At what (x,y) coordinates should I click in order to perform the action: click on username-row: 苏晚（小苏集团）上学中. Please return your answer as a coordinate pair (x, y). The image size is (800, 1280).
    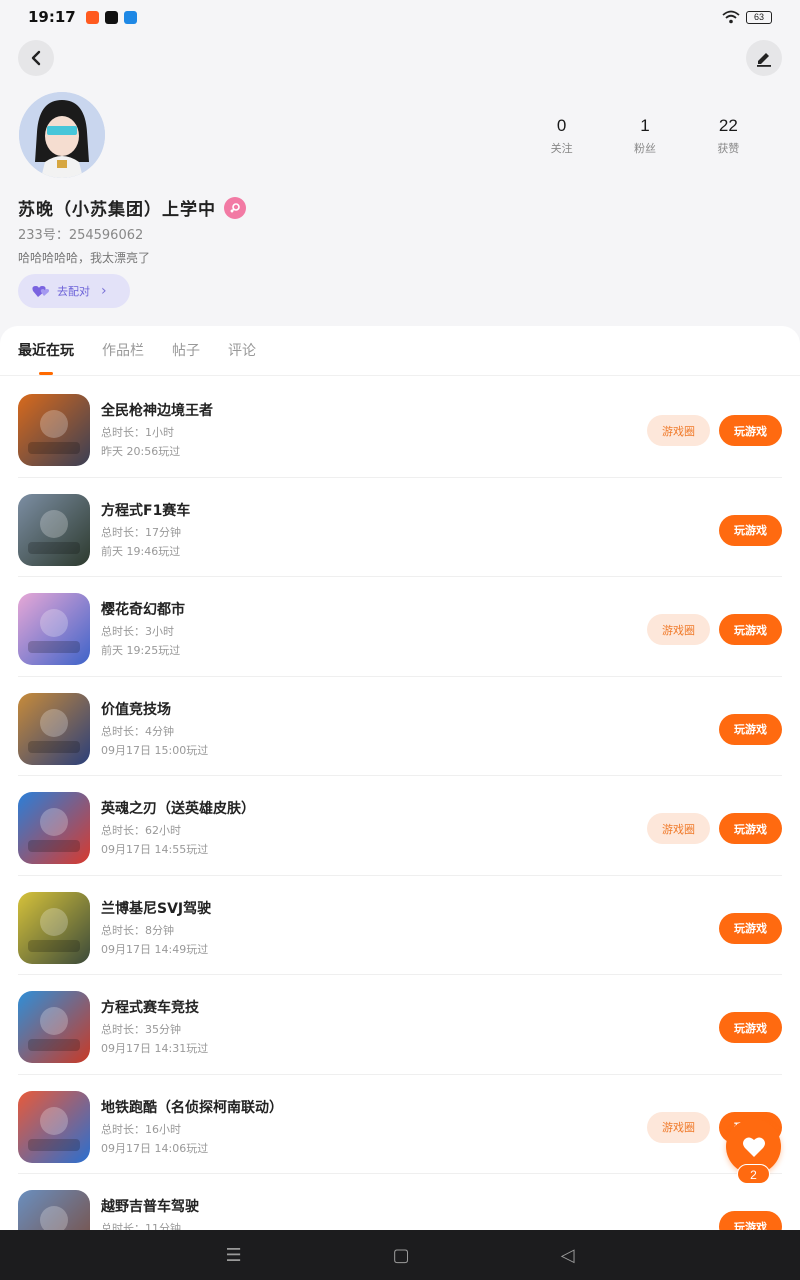
    Looking at the image, I should click on (132, 207).